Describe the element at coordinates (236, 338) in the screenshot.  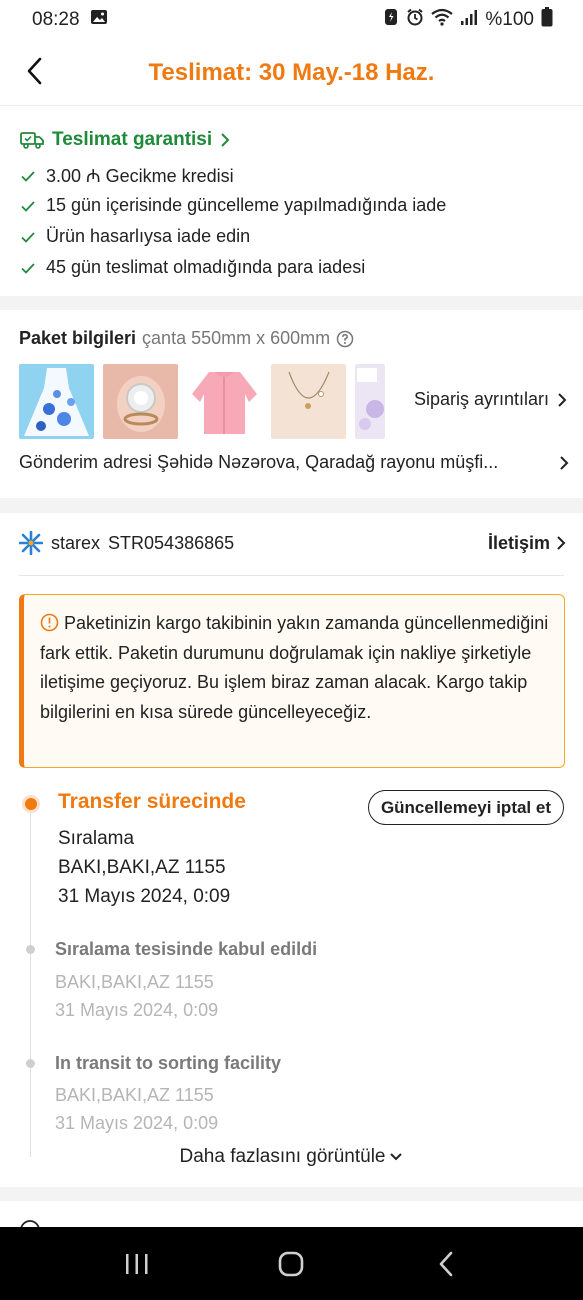
I see `package-size: çanta 550mm x 600mm` at that location.